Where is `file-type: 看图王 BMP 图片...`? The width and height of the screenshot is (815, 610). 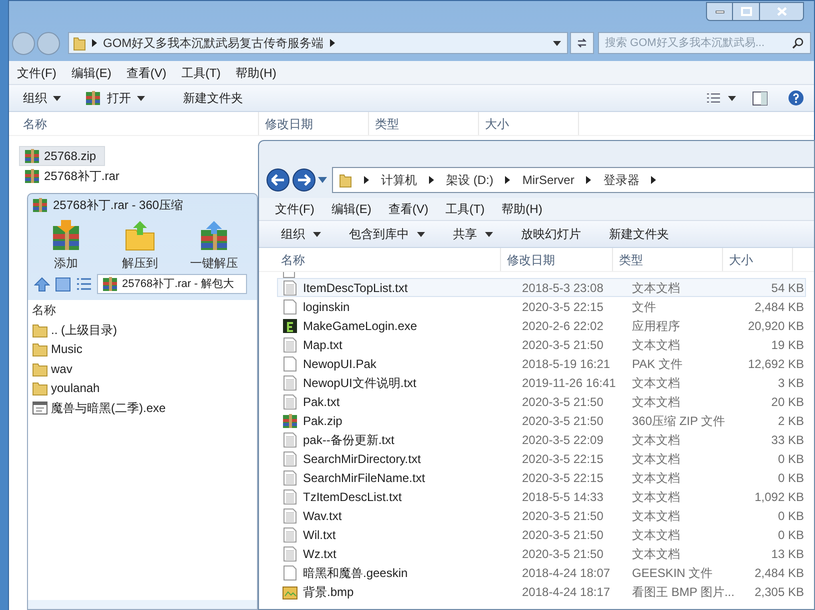 file-type: 看图王 BMP 图片... is located at coordinates (684, 592).